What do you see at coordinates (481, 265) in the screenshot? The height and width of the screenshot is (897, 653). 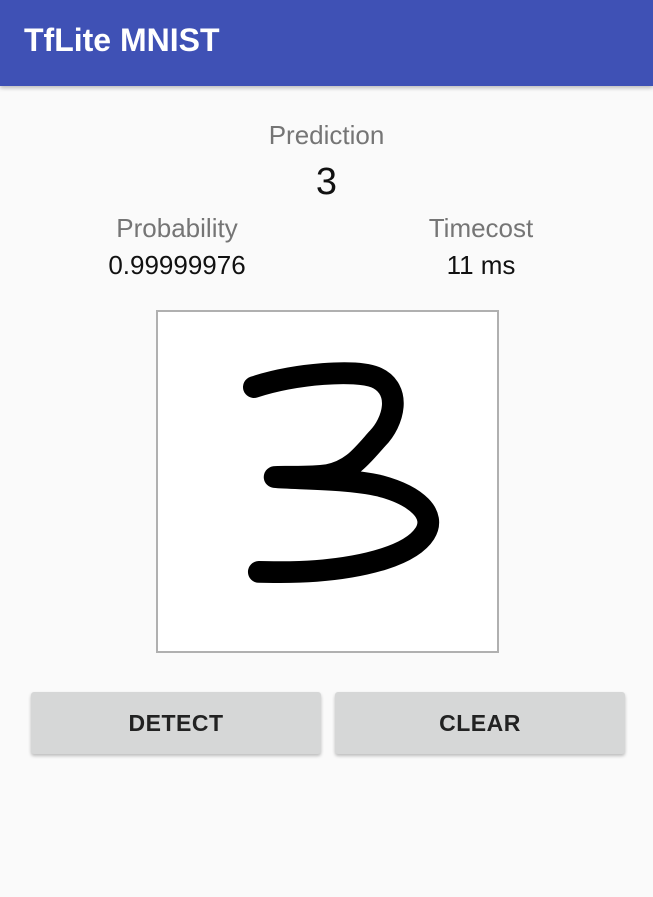 I see `timecost-value: 11 ms` at bounding box center [481, 265].